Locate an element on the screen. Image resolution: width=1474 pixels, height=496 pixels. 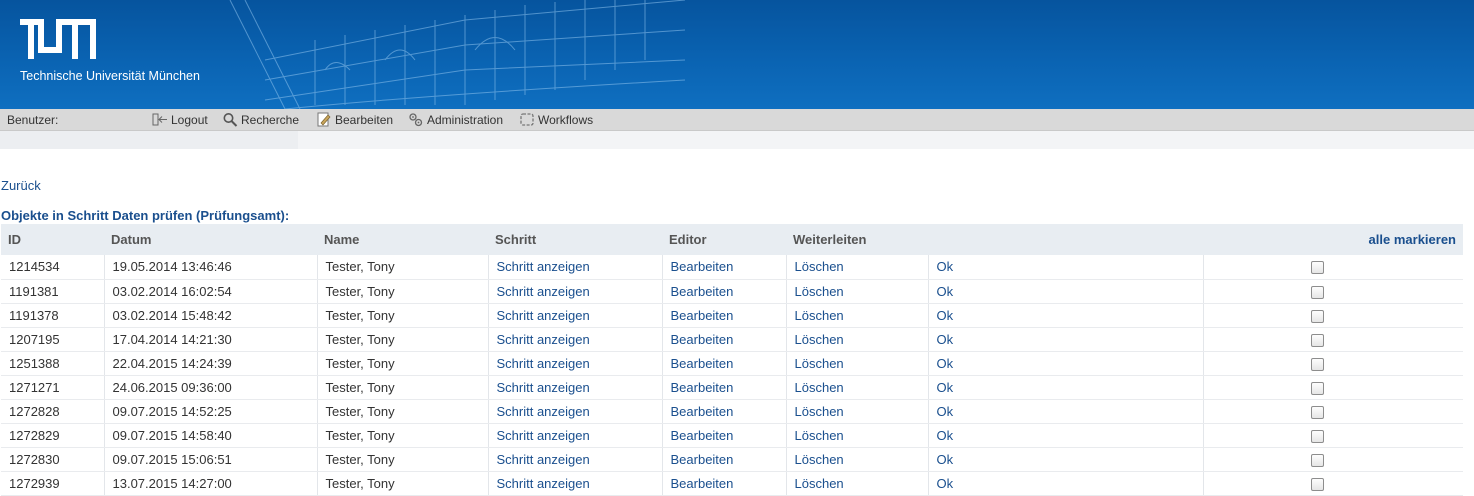
back-link: Zurück is located at coordinates (21, 185).